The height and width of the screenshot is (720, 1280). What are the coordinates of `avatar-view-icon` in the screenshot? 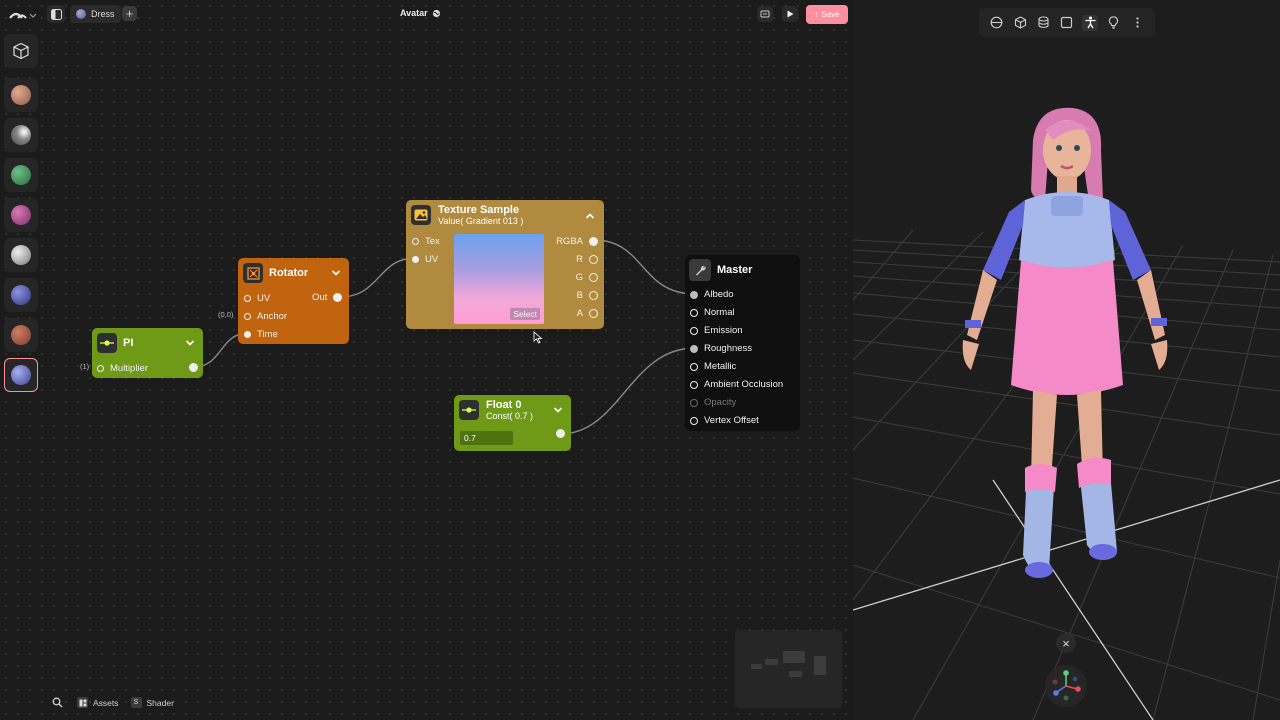 It's located at (1090, 22).